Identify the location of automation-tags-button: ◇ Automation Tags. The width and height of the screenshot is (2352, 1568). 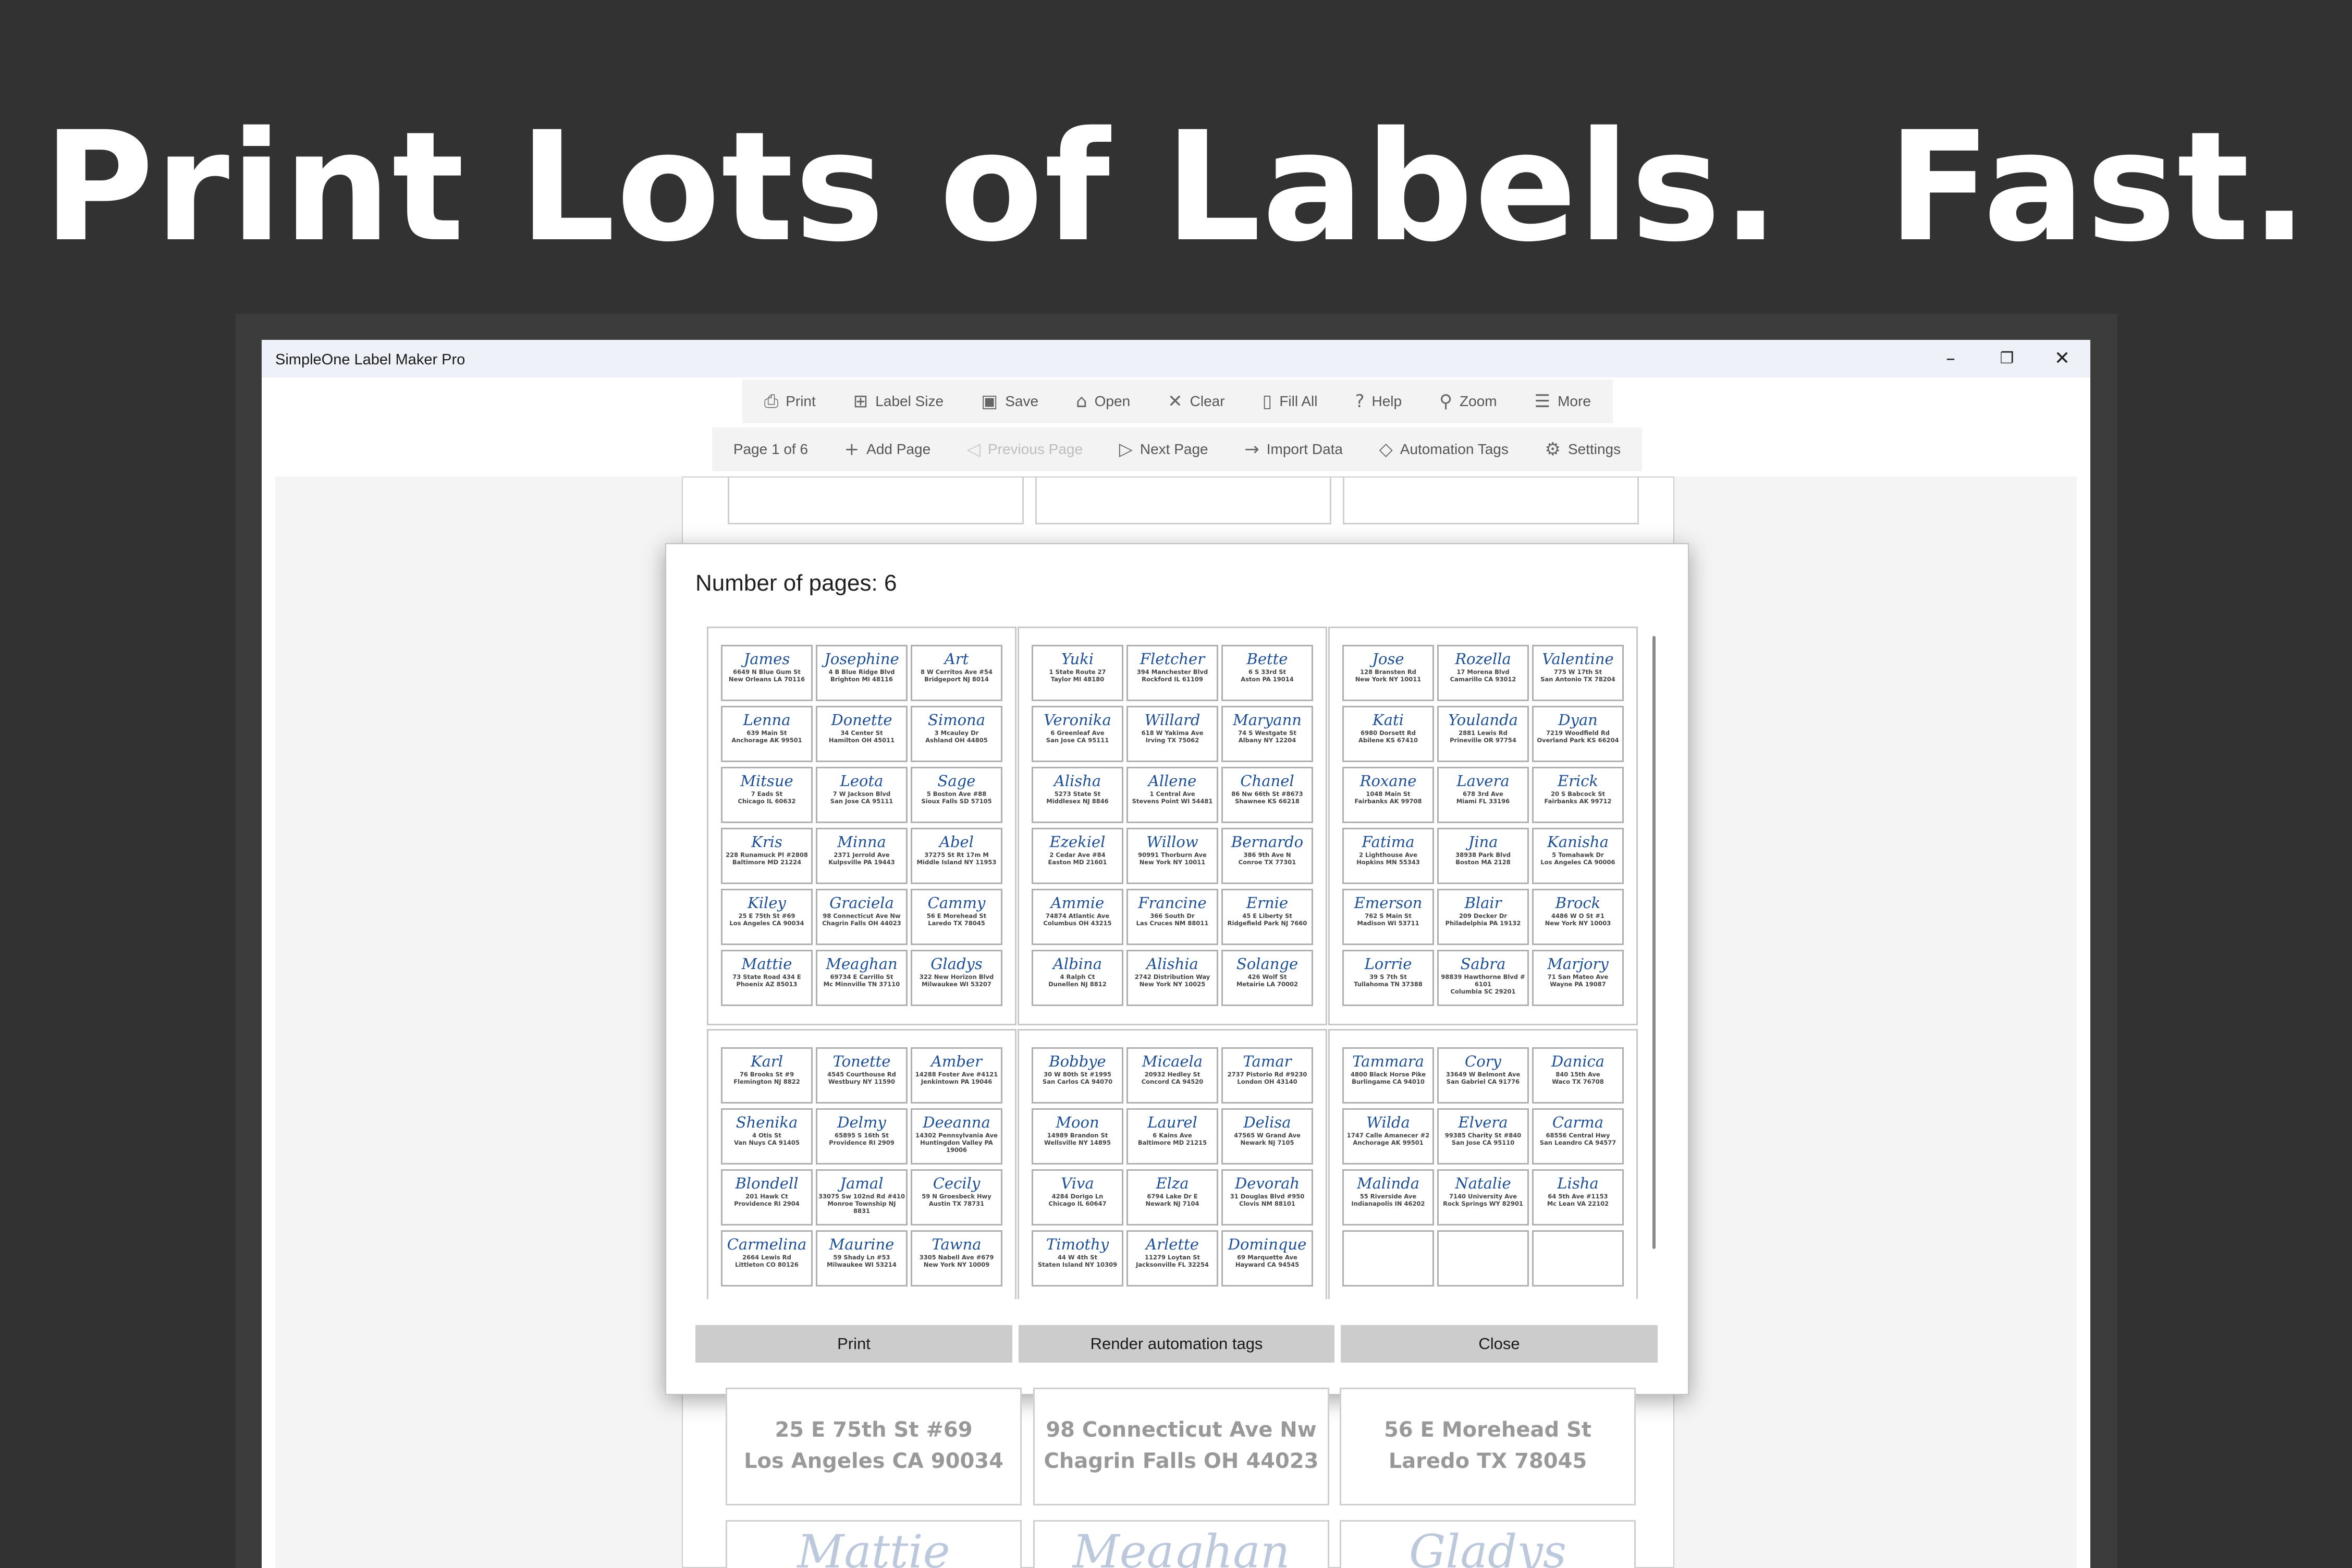
(1444, 449).